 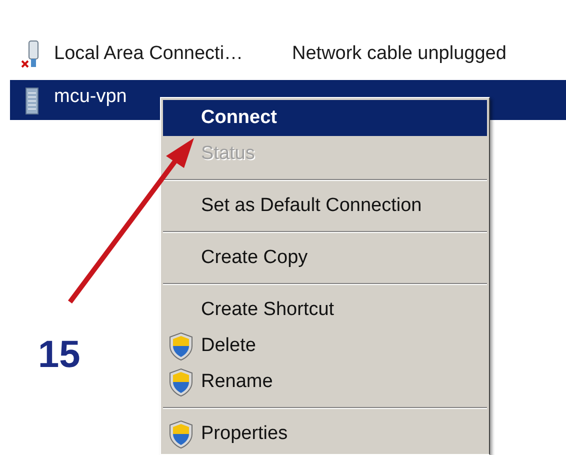 What do you see at coordinates (399, 54) in the screenshot?
I see `connection-status: Network cable unplugged` at bounding box center [399, 54].